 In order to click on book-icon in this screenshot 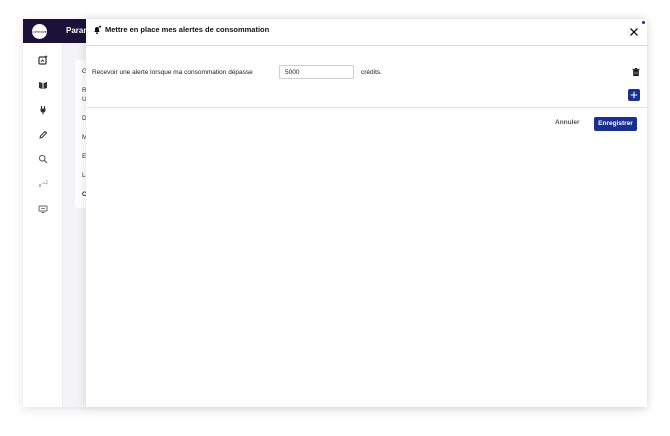, I will do `click(43, 85)`.